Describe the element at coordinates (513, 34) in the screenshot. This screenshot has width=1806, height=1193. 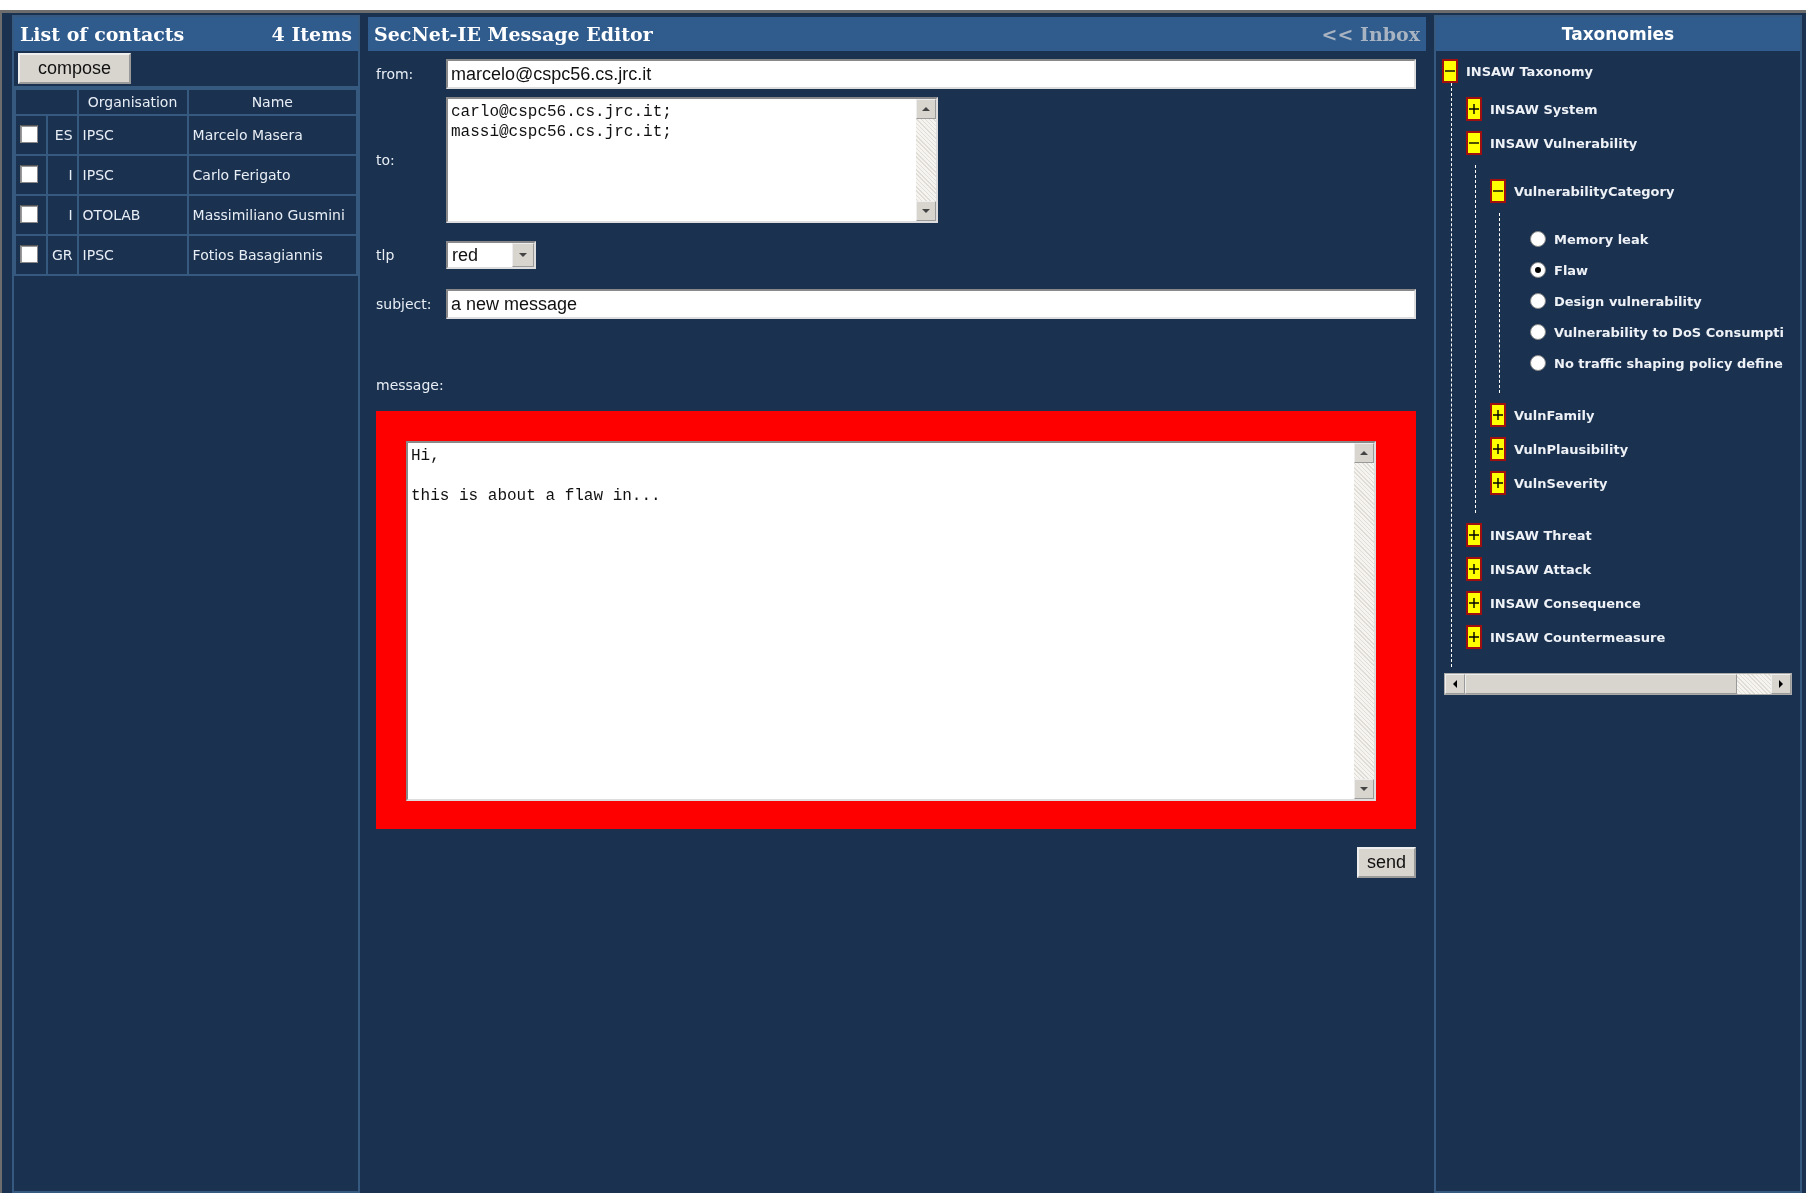
I see `panel-title: SecNet-IE Message Editor` at that location.